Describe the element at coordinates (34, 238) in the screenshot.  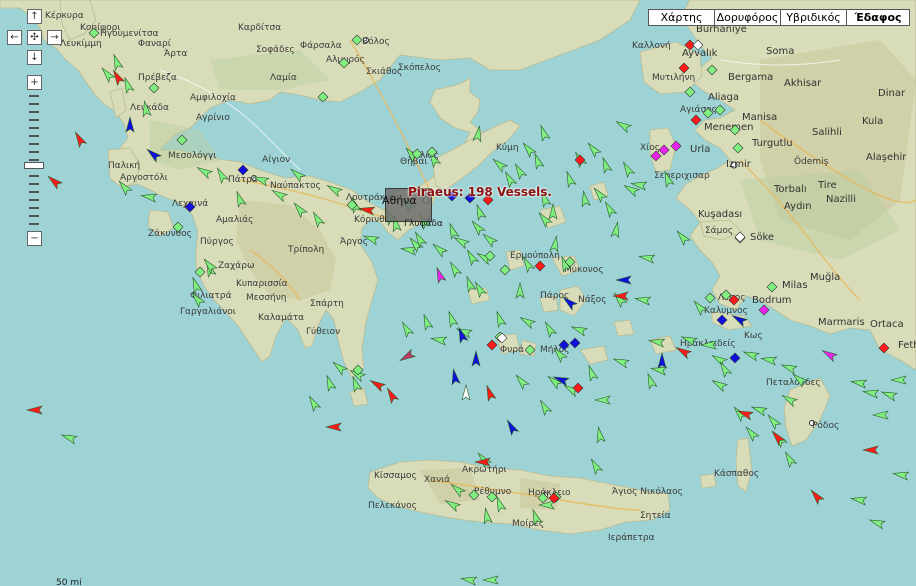
I see `zoom-out-button: −` at that location.